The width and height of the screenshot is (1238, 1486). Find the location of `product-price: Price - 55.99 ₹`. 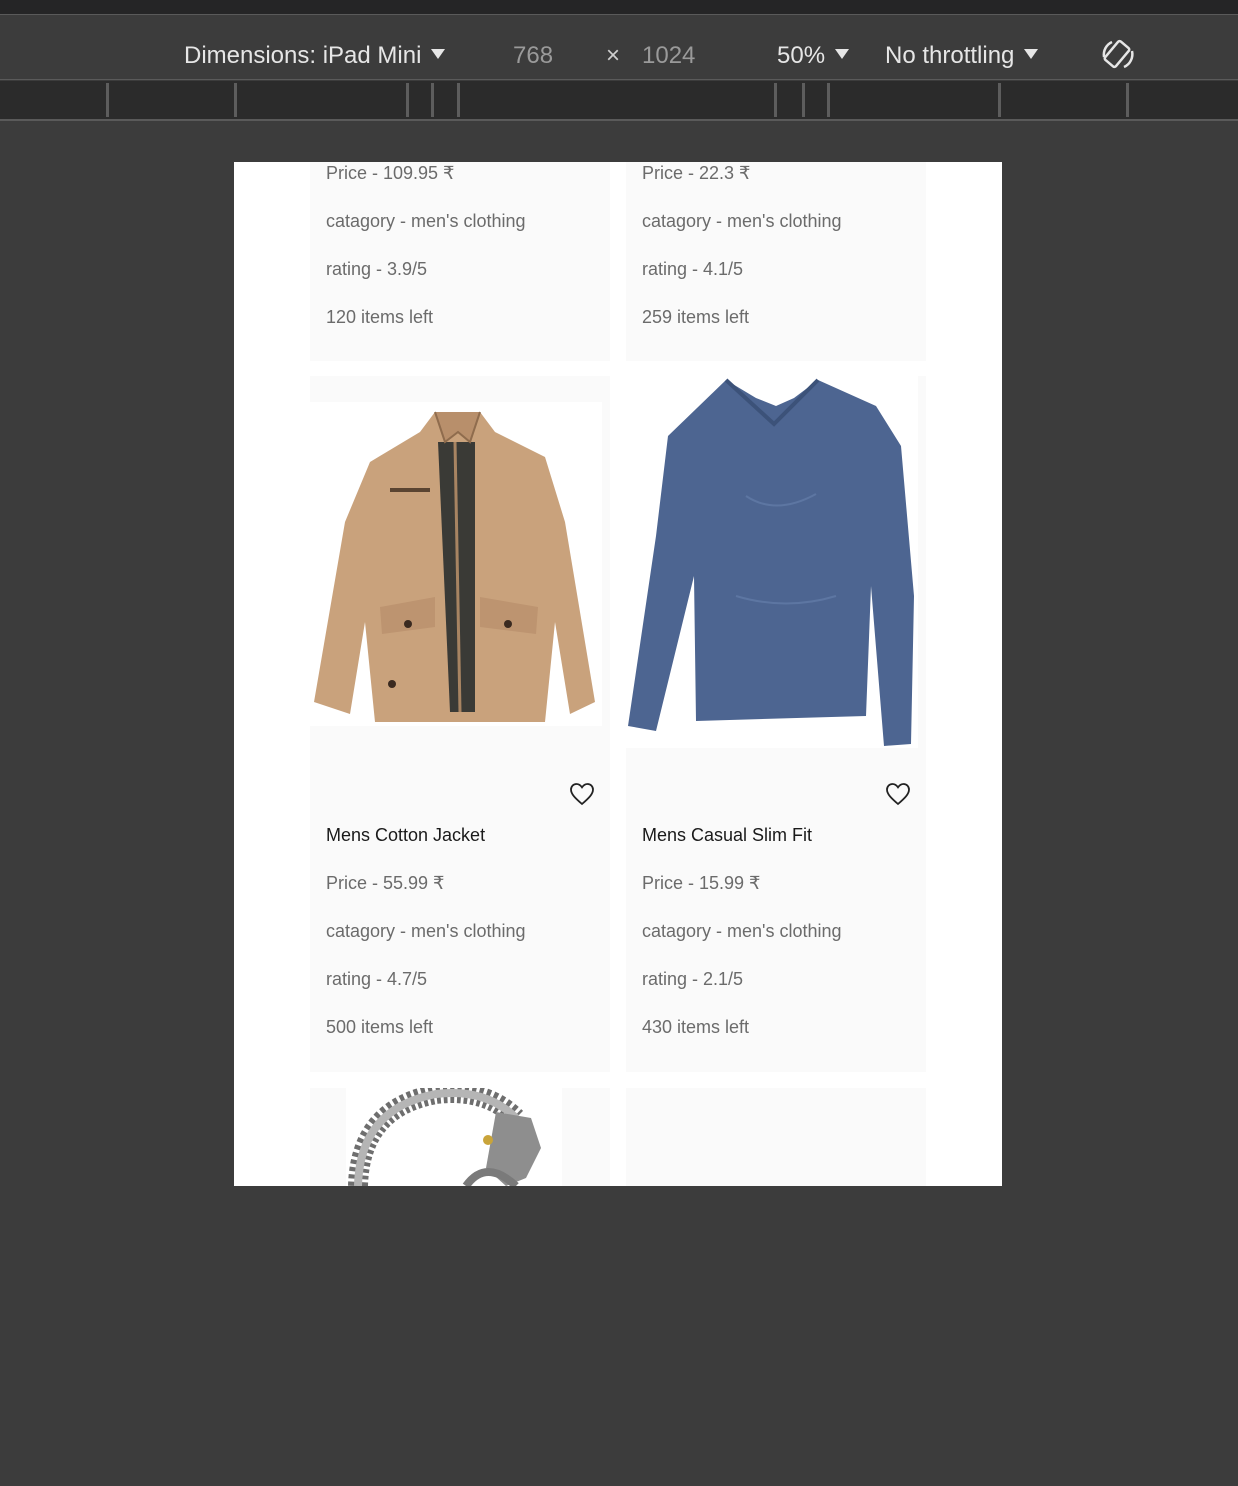

product-price: Price - 55.99 ₹ is located at coordinates (385, 883).